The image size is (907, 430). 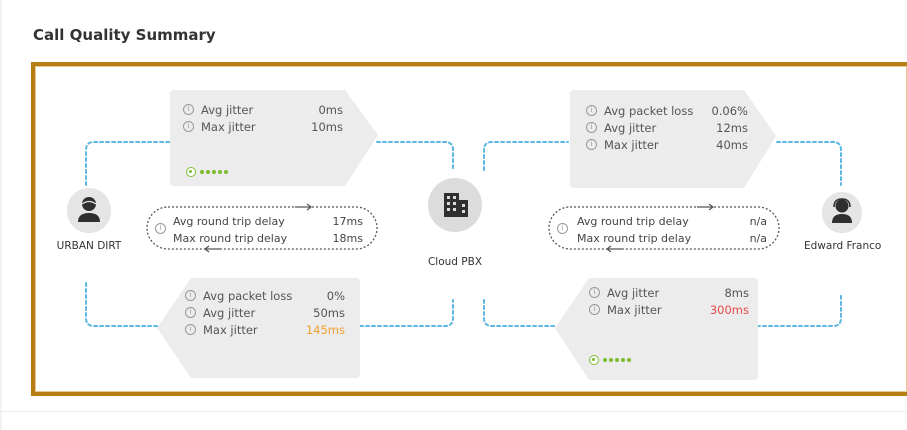 I want to click on stat-row: i Max jitter 300ms, so click(x=669, y=309).